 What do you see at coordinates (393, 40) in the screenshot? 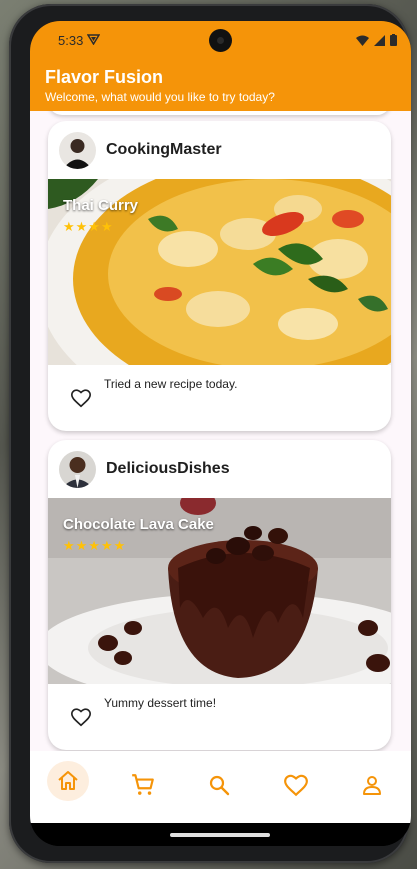
I see `battery-icon` at bounding box center [393, 40].